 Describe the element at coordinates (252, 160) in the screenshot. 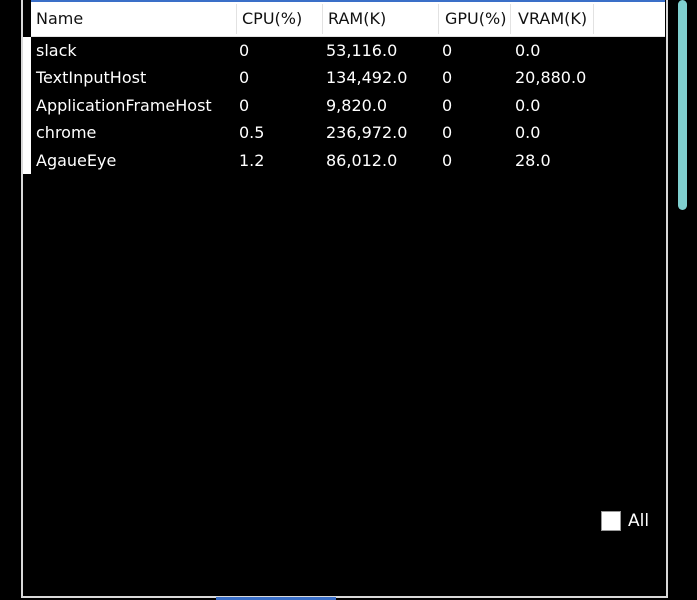

I see `process-cpu: 1.2` at that location.